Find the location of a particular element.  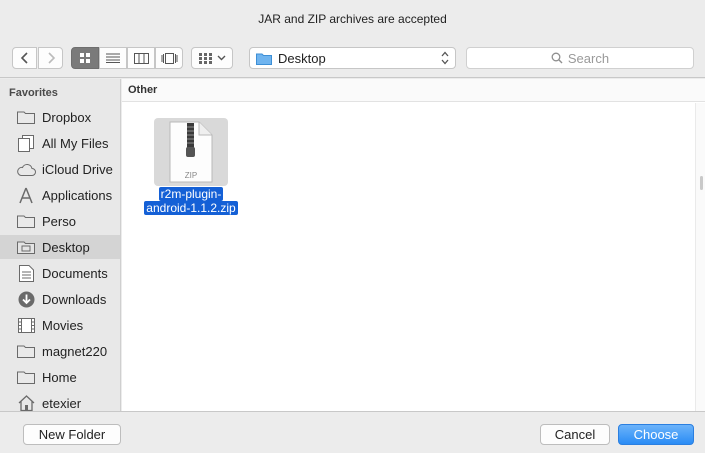

sidebar-item-label: All My Files is located at coordinates (75, 143).